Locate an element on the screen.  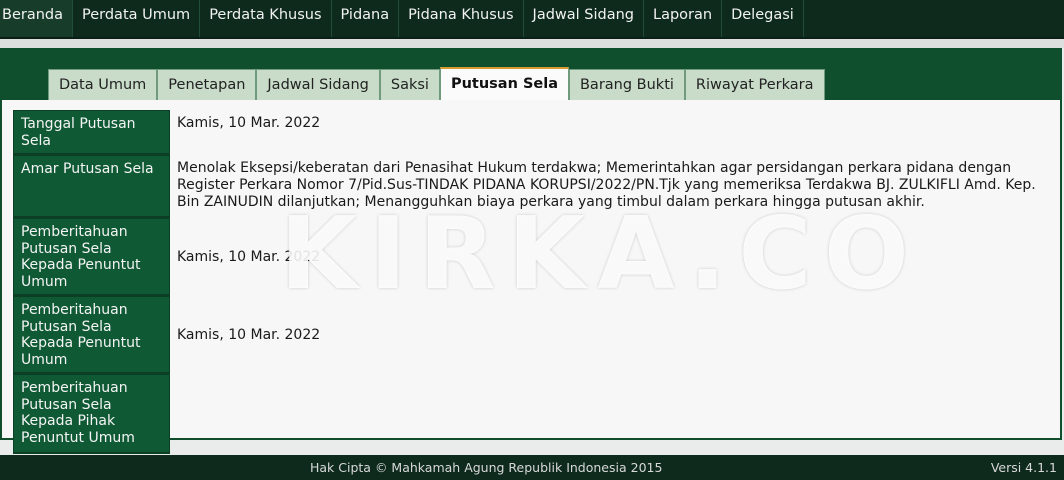
version-text: Versi 4.1.1 is located at coordinates (1023, 467).